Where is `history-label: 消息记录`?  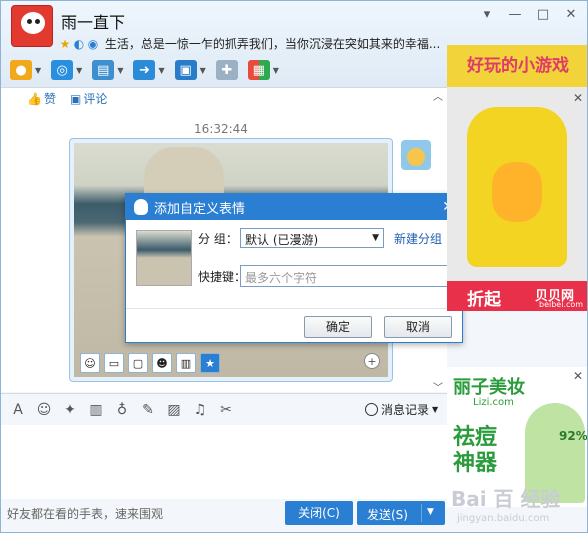
history-label: 消息记录 is located at coordinates (405, 410).